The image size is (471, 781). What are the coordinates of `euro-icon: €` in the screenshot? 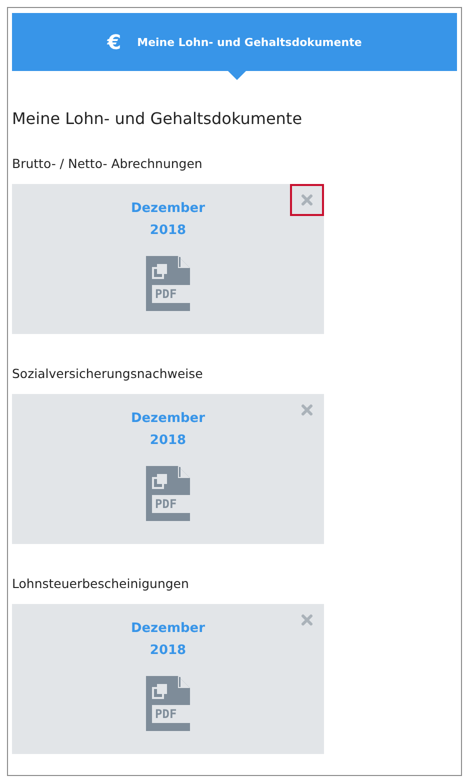 It's located at (114, 42).